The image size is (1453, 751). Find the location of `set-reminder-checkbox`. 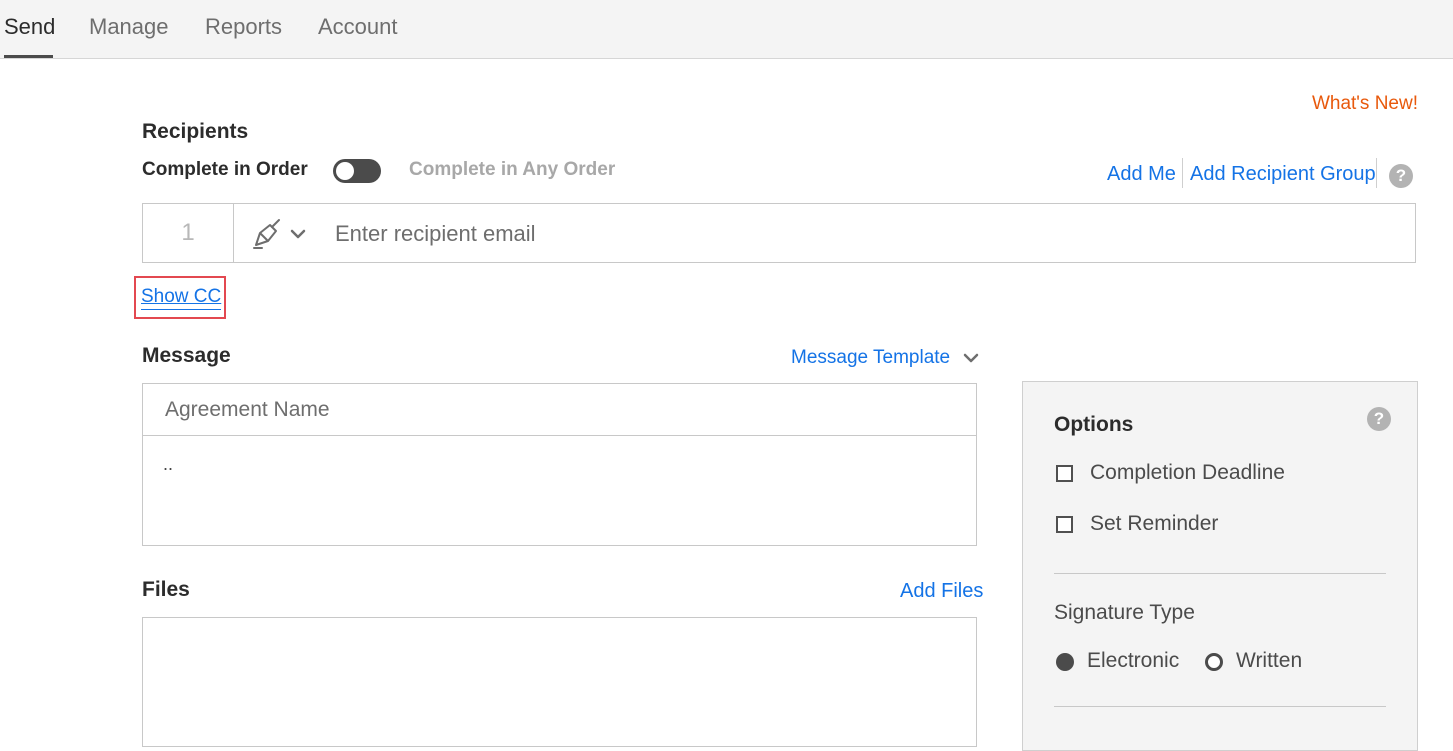

set-reminder-checkbox is located at coordinates (1064, 524).